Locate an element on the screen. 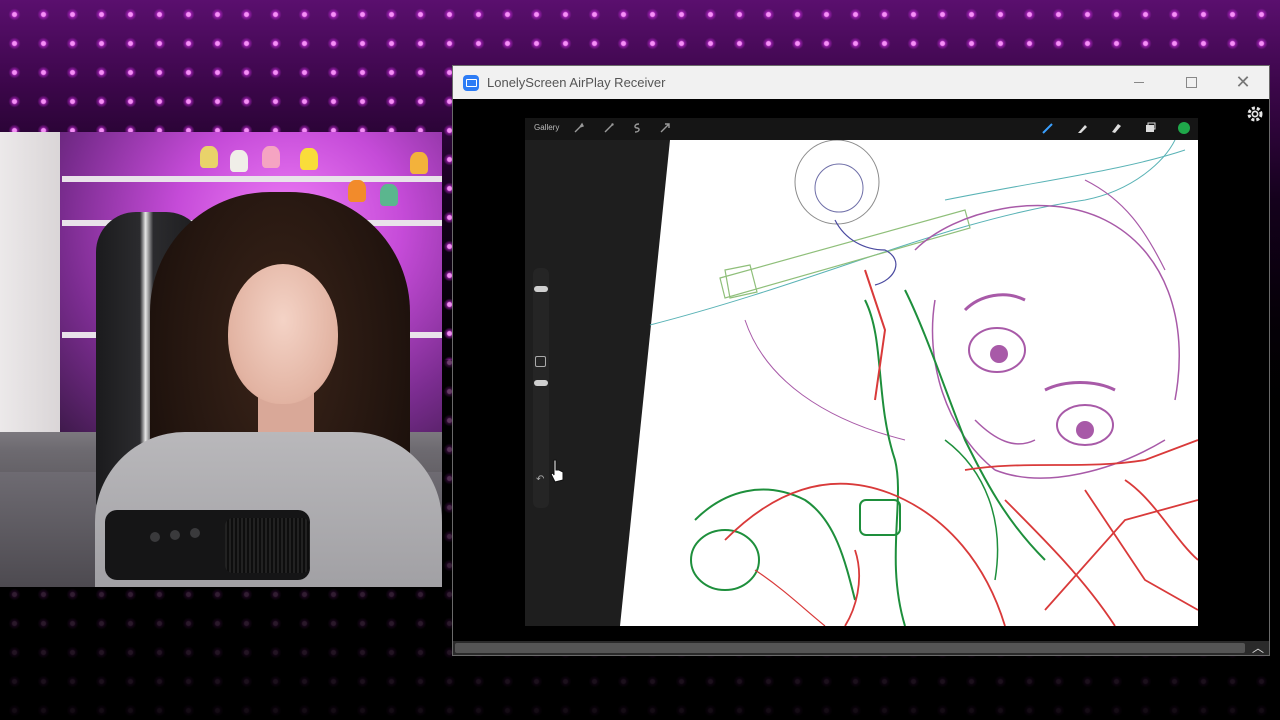  close-button: ✕ is located at coordinates (1243, 82).